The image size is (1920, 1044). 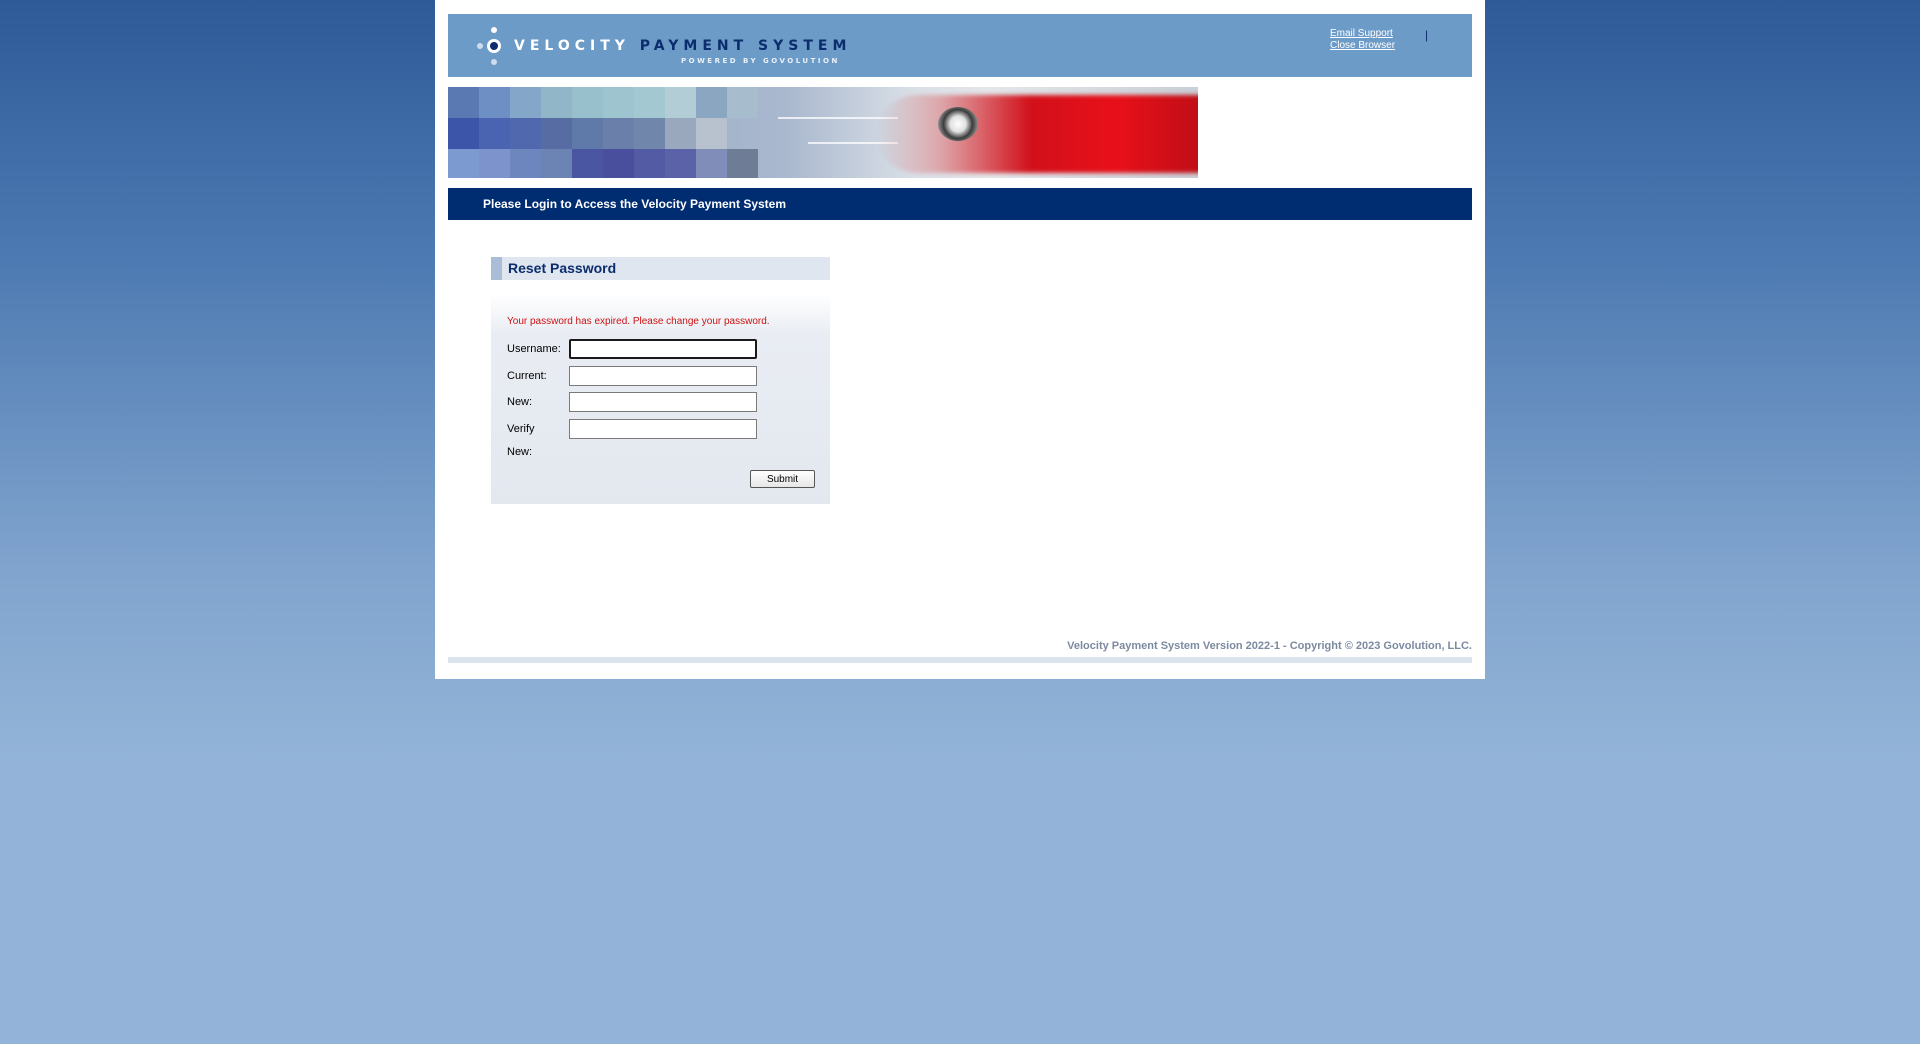 I want to click on username-input, so click(x=663, y=349).